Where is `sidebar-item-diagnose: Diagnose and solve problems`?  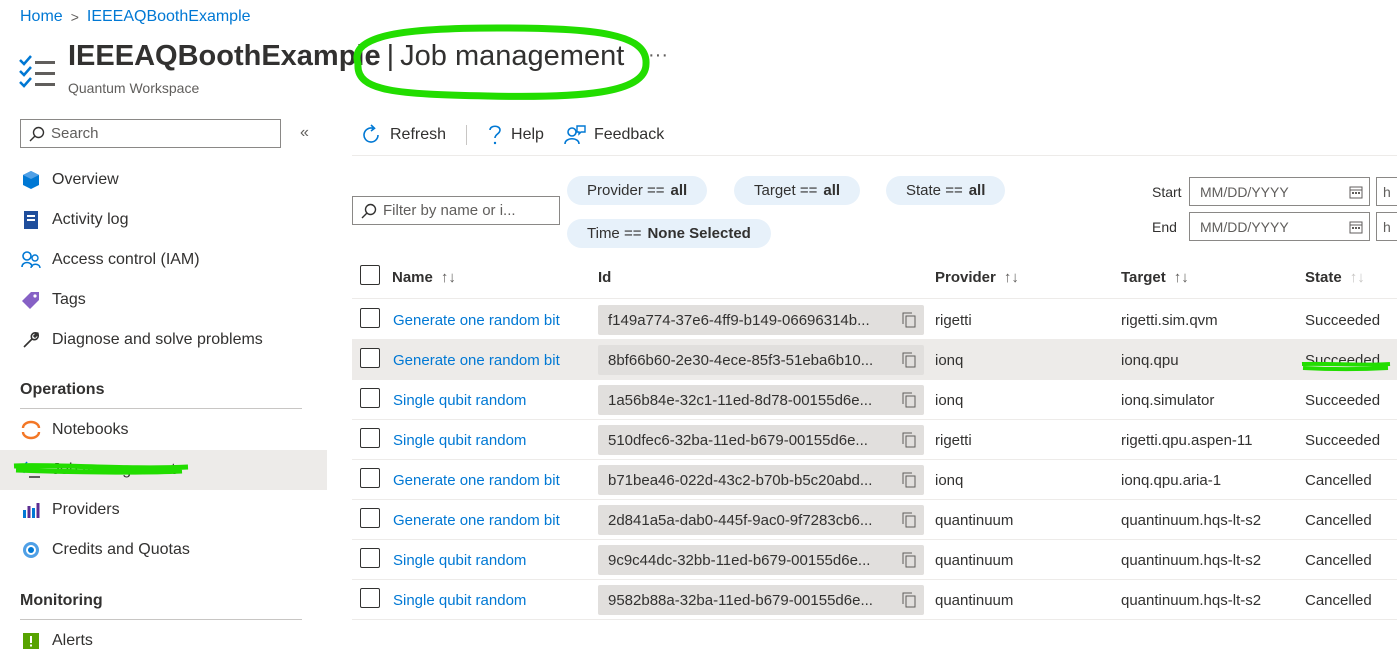 sidebar-item-diagnose: Diagnose and solve problems is located at coordinates (163, 340).